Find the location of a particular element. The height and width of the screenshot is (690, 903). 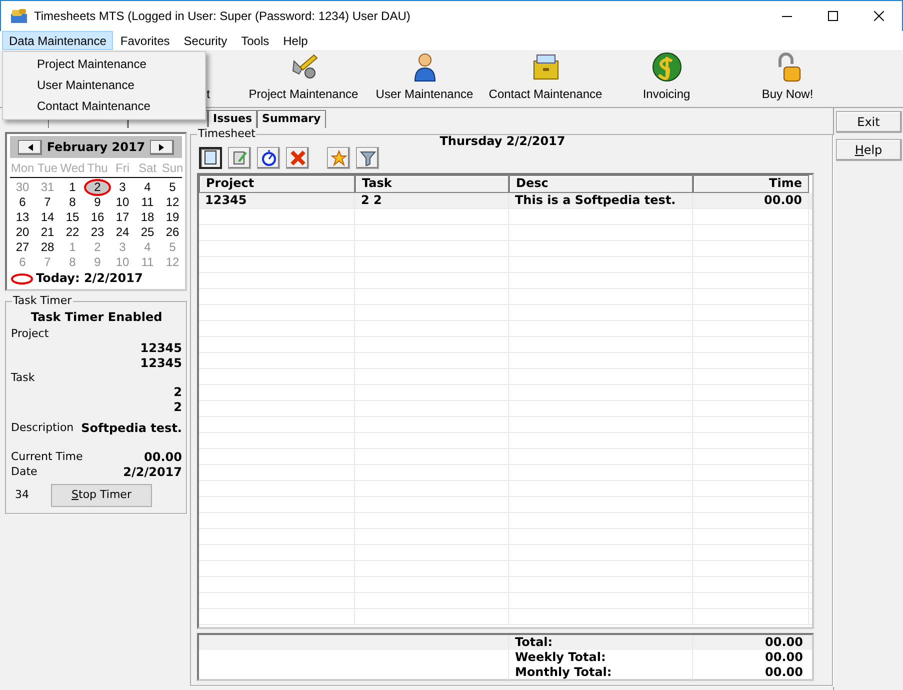

column-header: Project is located at coordinates (277, 184).